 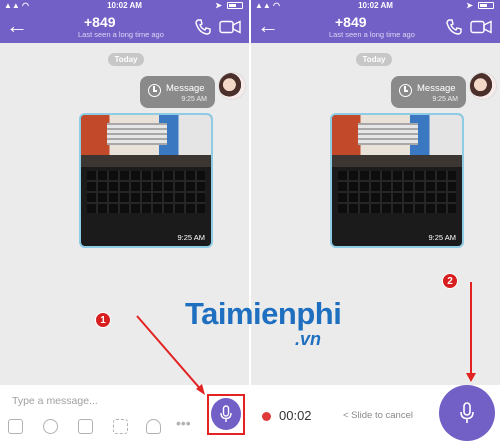 What do you see at coordinates (183, 425) in the screenshot?
I see `more-icon: •••` at bounding box center [183, 425].